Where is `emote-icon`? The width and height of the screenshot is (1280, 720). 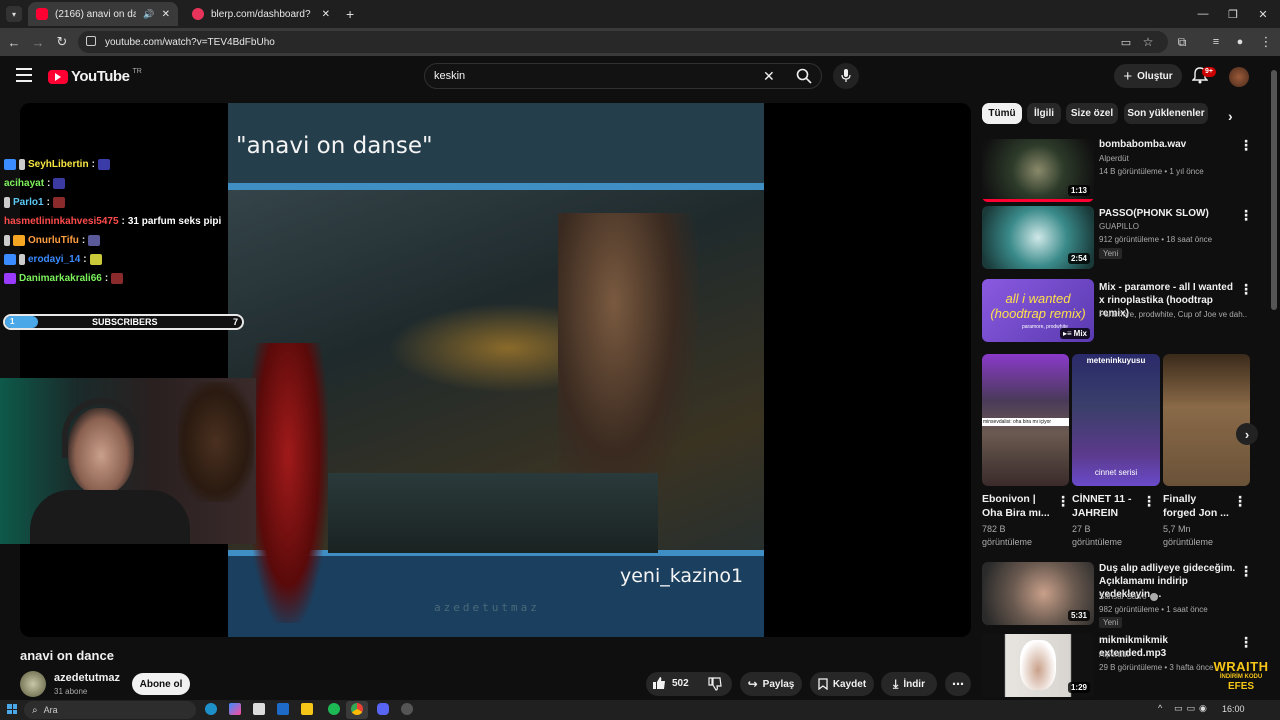 emote-icon is located at coordinates (59, 183).